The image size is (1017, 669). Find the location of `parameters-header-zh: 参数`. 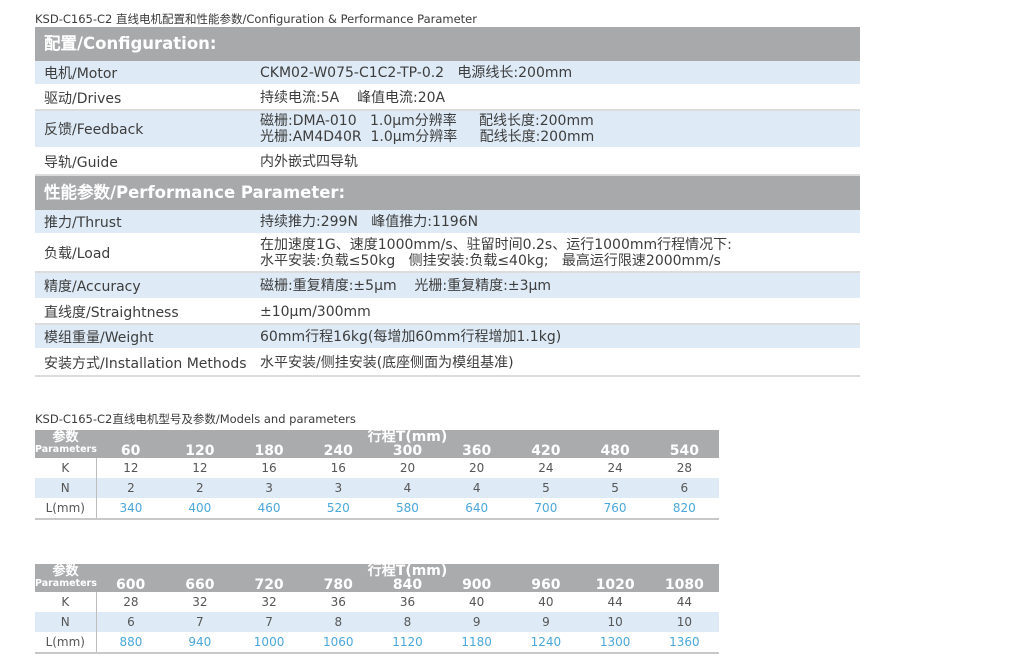

parameters-header-zh: 参数 is located at coordinates (65, 571).